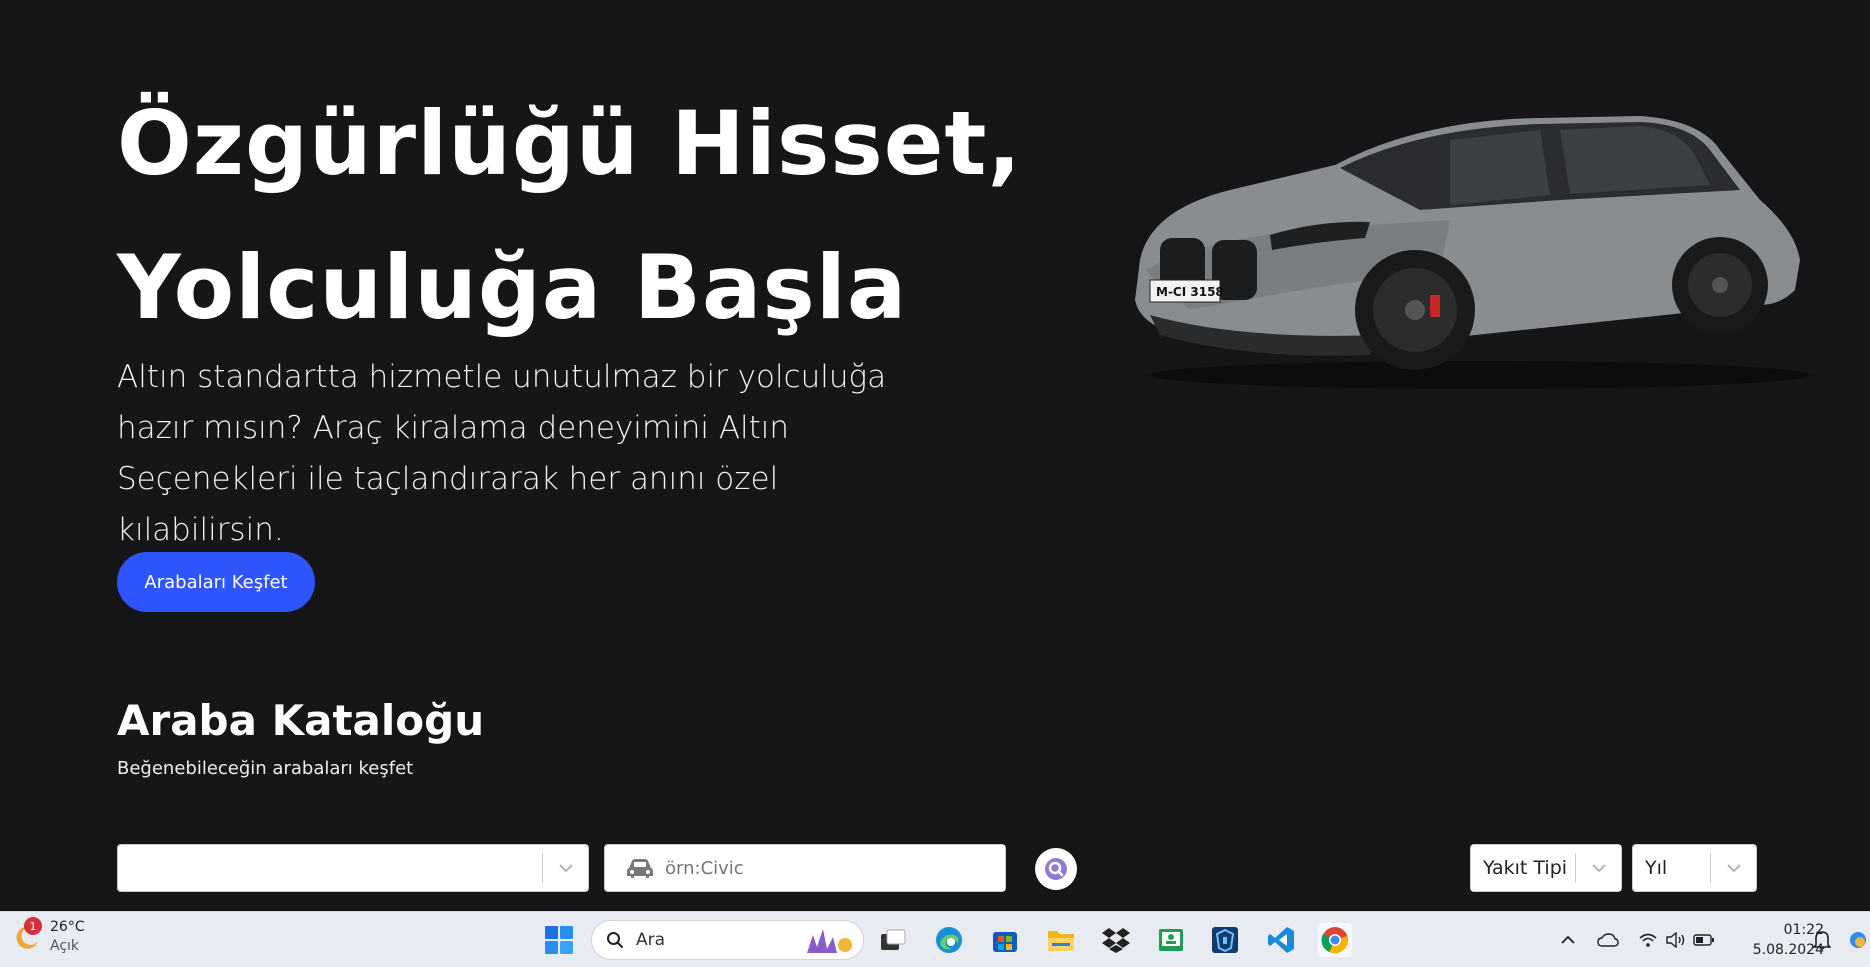 The height and width of the screenshot is (967, 1870). I want to click on google-classroom-icon, so click(1171, 940).